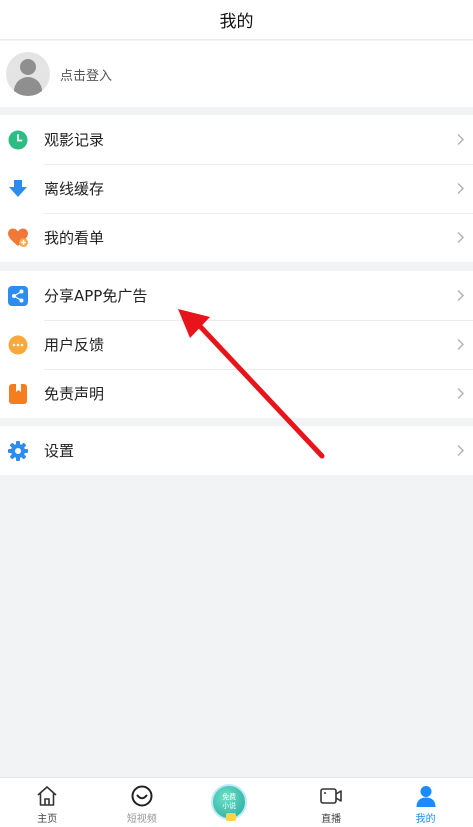 The image size is (473, 827). I want to click on person-icon, so click(426, 796).